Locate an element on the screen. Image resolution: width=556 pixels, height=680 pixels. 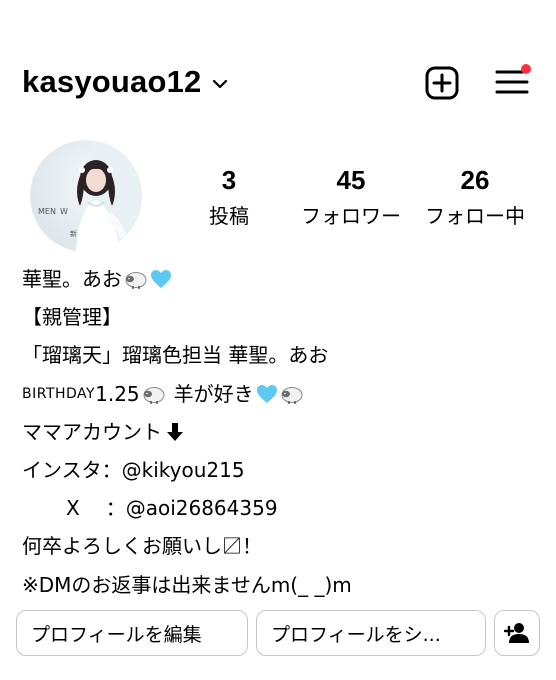
edit-profile-label: プロフィールを編集 is located at coordinates (116, 634).